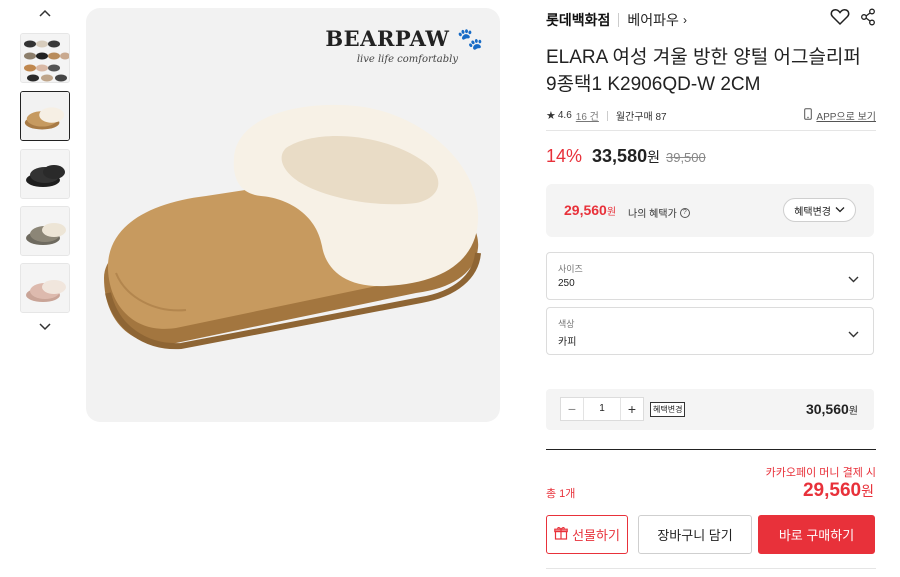 The image size is (900, 577). I want to click on size-select: 사이즈 250, so click(710, 276).